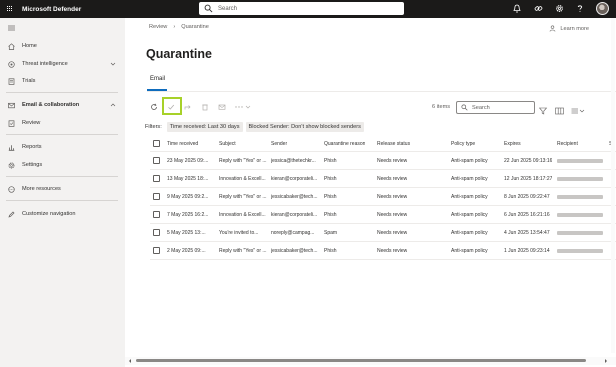  Describe the element at coordinates (495, 107) in the screenshot. I see `table-search-input: Search` at that location.